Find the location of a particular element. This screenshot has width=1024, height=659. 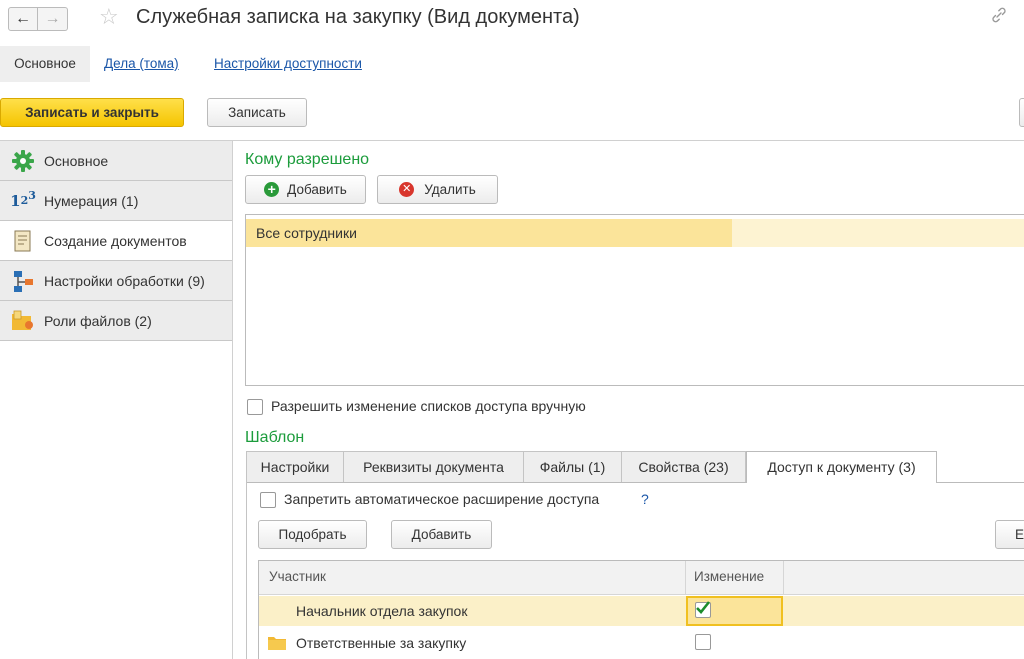

tab-cases: Дела (тома) is located at coordinates (141, 64).